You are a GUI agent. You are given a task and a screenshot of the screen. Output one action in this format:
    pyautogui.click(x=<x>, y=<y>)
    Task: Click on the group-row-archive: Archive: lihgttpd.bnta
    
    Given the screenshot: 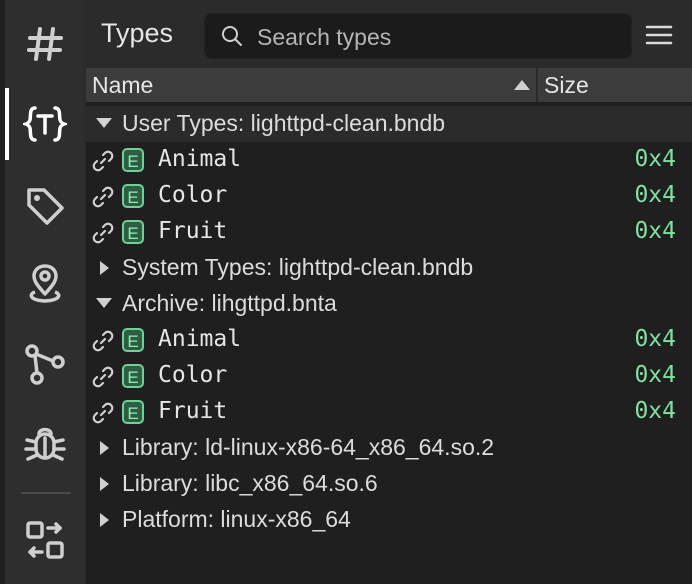 What is the action you would take?
    pyautogui.click(x=389, y=304)
    